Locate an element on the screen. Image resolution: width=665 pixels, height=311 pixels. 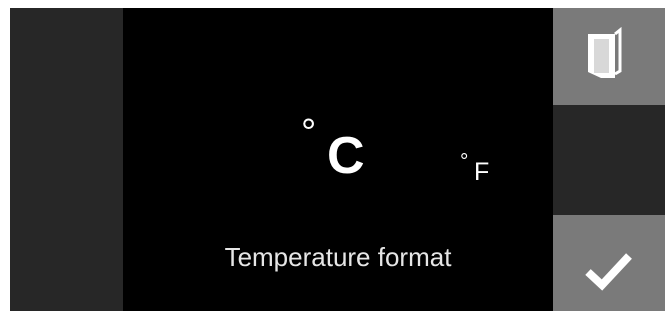
fahrenheit-letter: F is located at coordinates (482, 172).